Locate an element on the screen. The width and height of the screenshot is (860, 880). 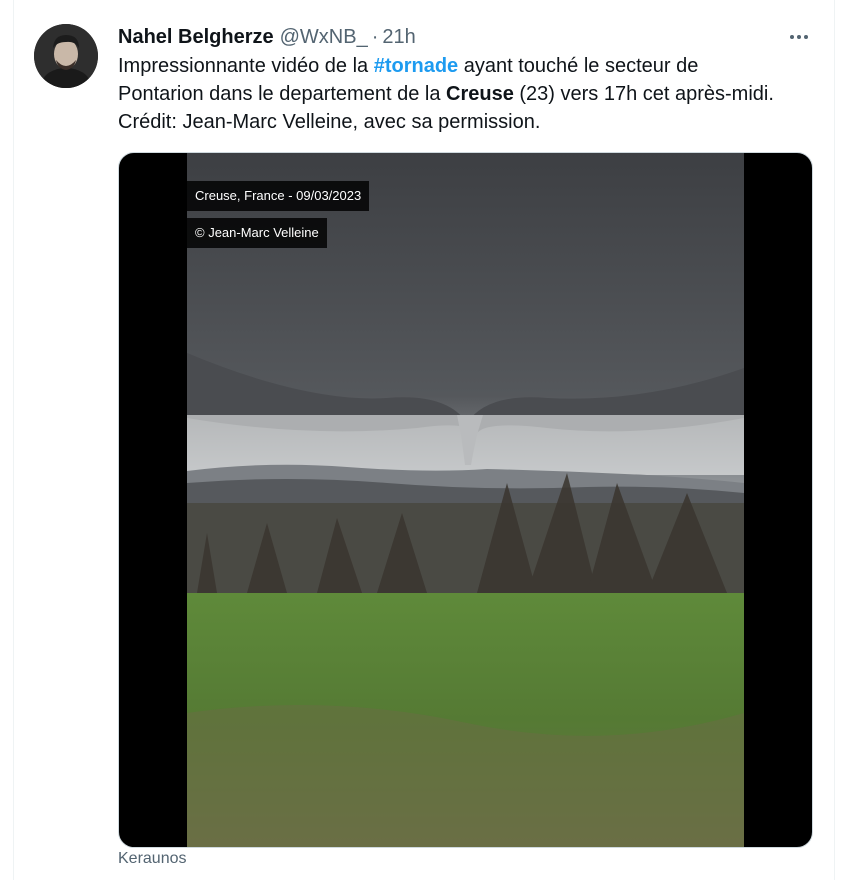
author-name: Nahel Belgherze is located at coordinates (196, 37).